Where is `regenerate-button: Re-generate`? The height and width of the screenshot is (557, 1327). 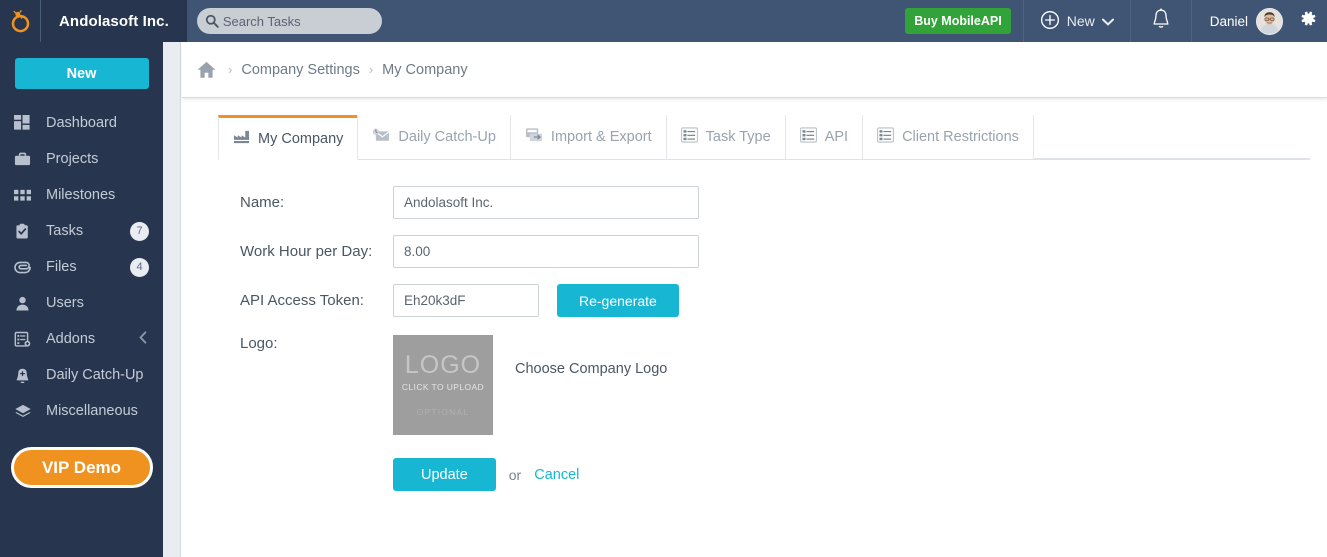
regenerate-button: Re-generate is located at coordinates (618, 300).